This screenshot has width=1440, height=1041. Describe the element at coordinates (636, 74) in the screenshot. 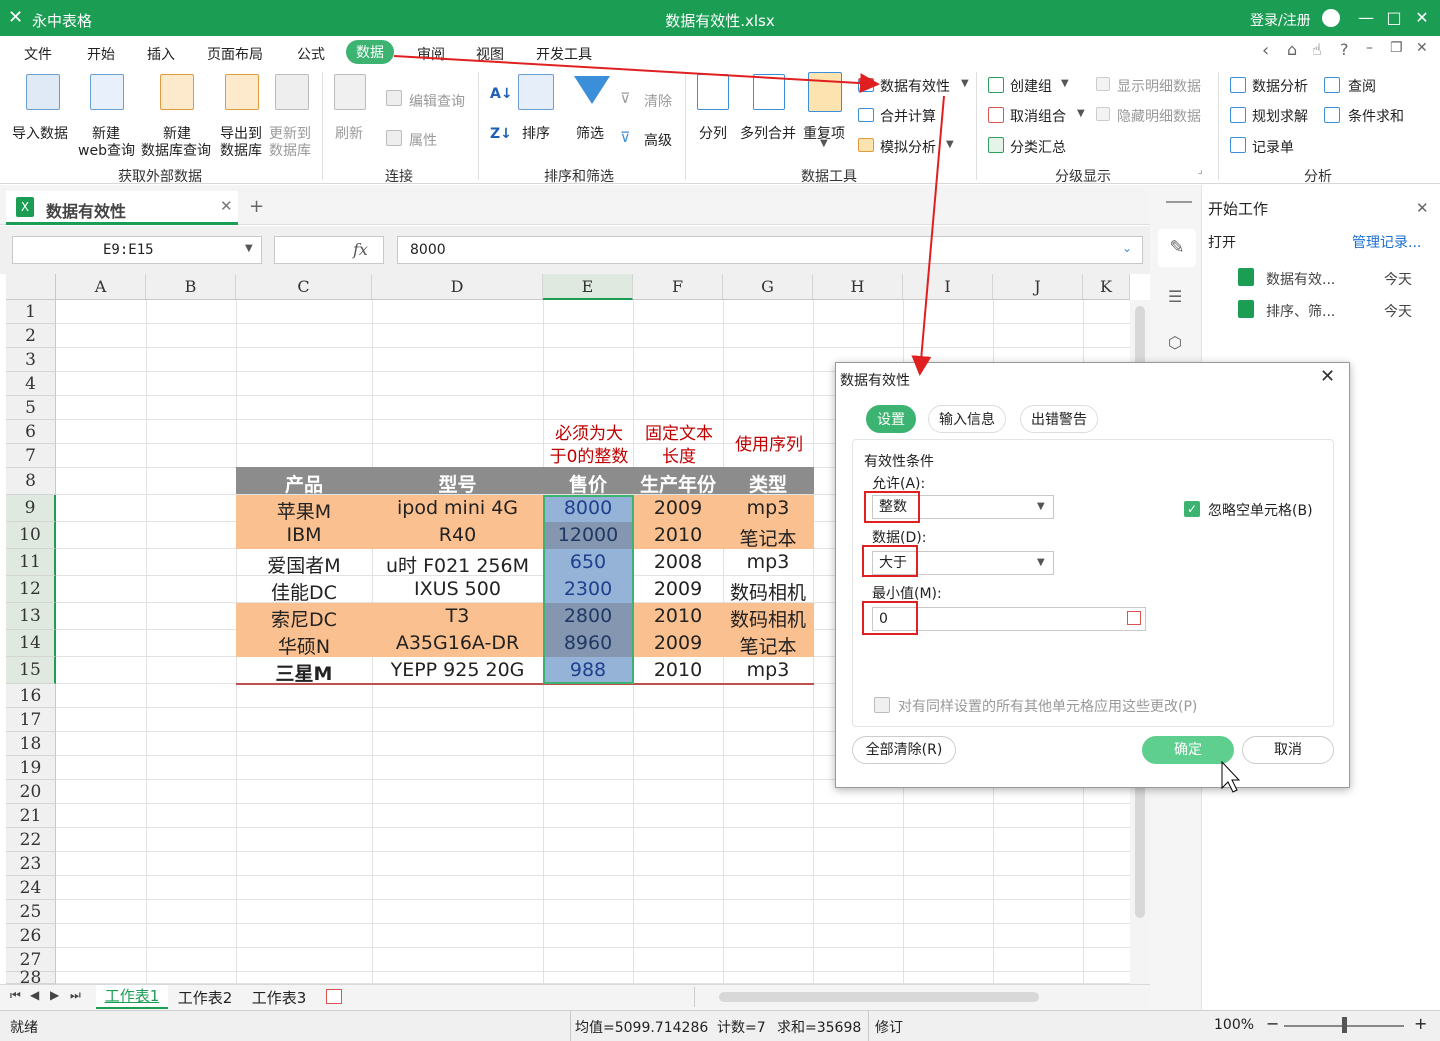

I see `arrow-to-validation` at that location.